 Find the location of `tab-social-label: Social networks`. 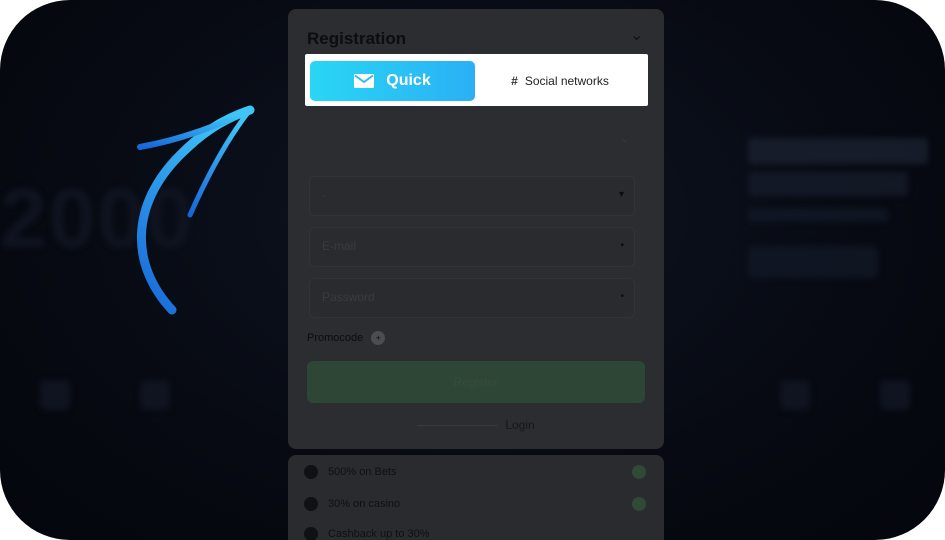

tab-social-label: Social networks is located at coordinates (566, 81).